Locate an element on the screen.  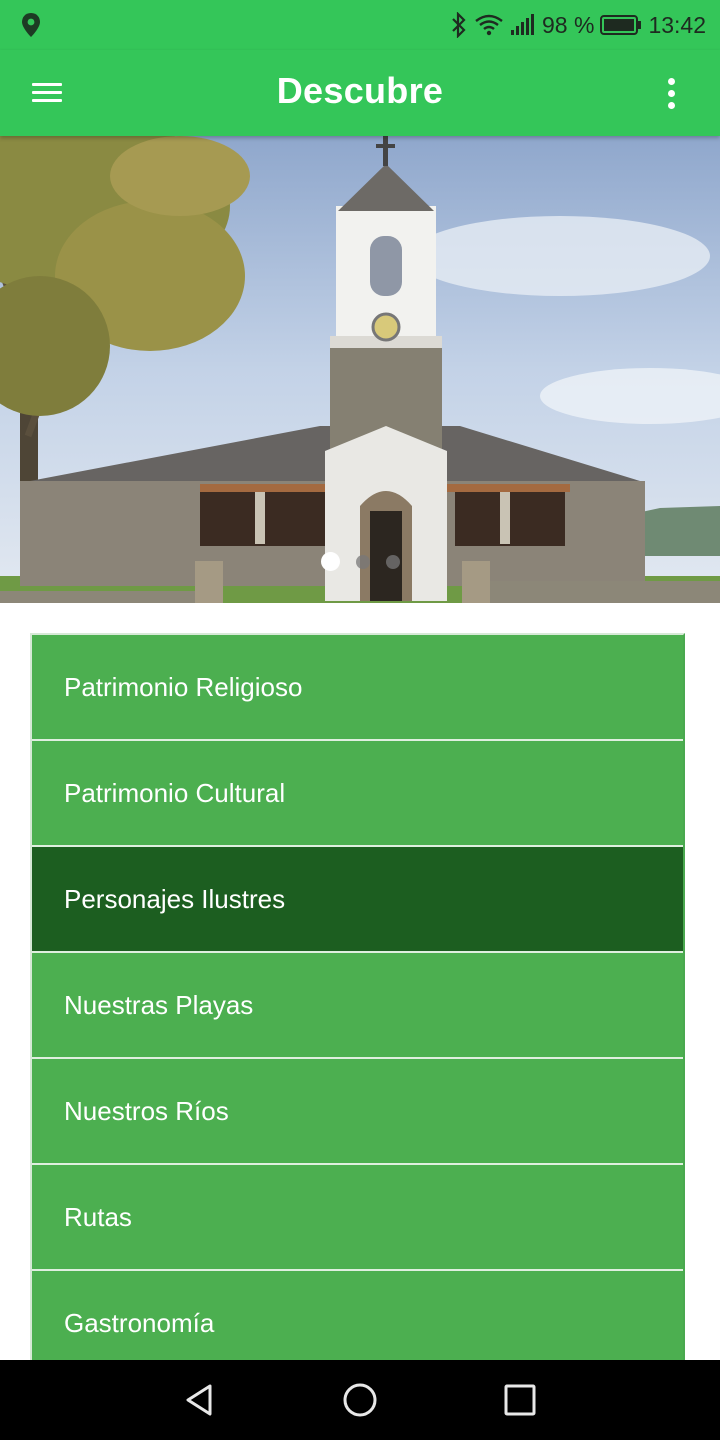
list-item-label: Personajes Ilustres is located at coordinates (175, 898).